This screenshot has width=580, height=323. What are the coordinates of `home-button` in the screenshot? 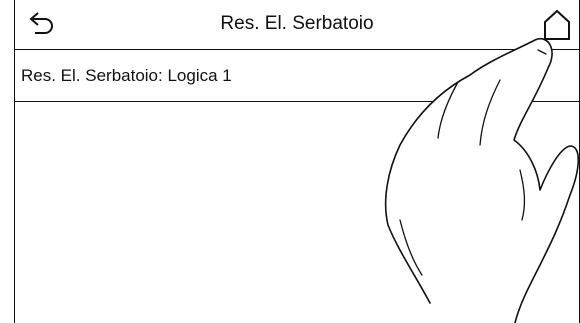 It's located at (557, 25).